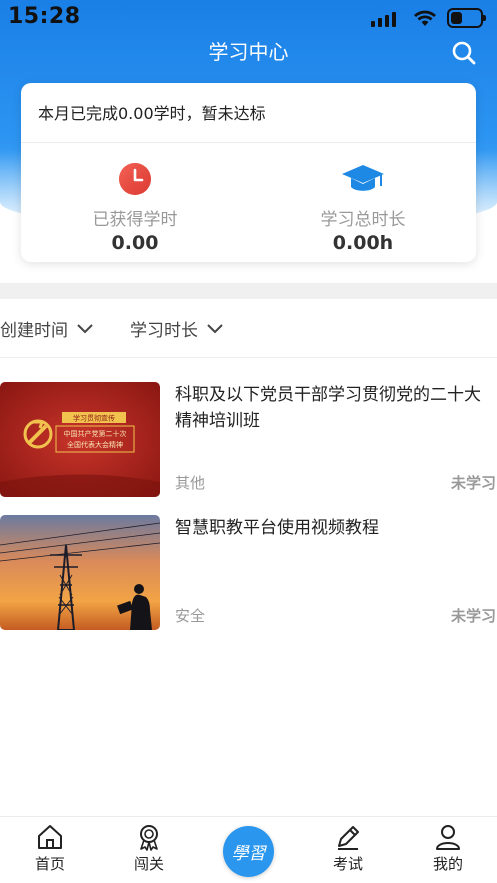 The width and height of the screenshot is (497, 883). What do you see at coordinates (135, 207) in the screenshot?
I see `earned-hours-stat: 已获得学时 0.00` at bounding box center [135, 207].